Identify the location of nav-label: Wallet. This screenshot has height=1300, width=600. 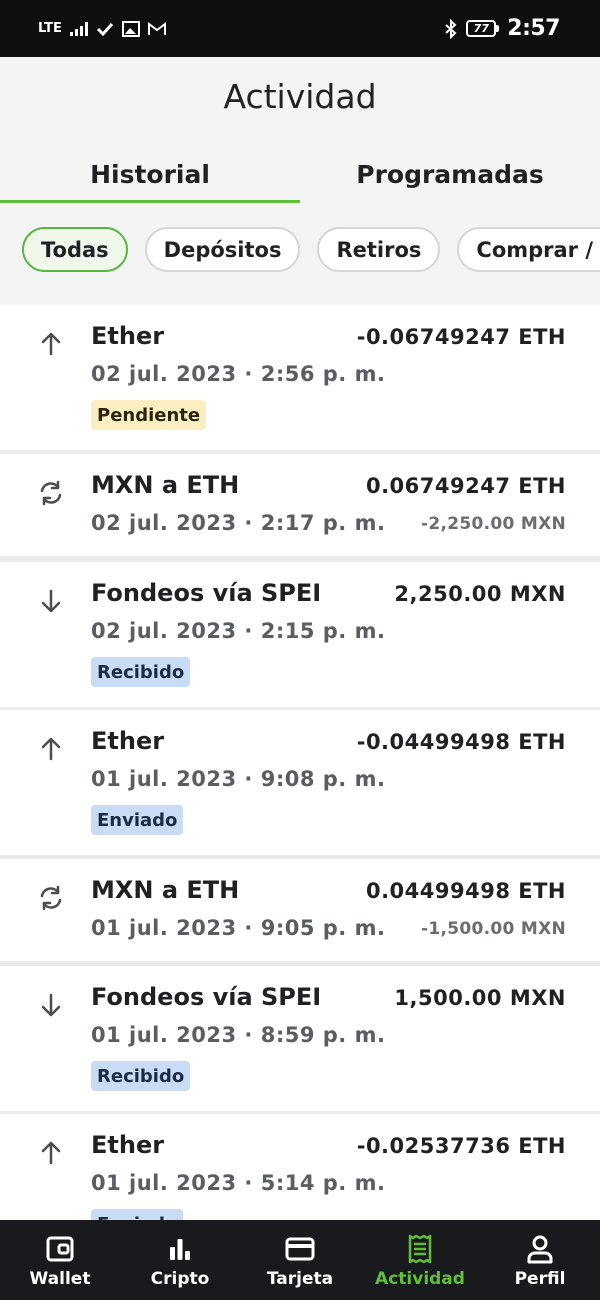
(60, 1279).